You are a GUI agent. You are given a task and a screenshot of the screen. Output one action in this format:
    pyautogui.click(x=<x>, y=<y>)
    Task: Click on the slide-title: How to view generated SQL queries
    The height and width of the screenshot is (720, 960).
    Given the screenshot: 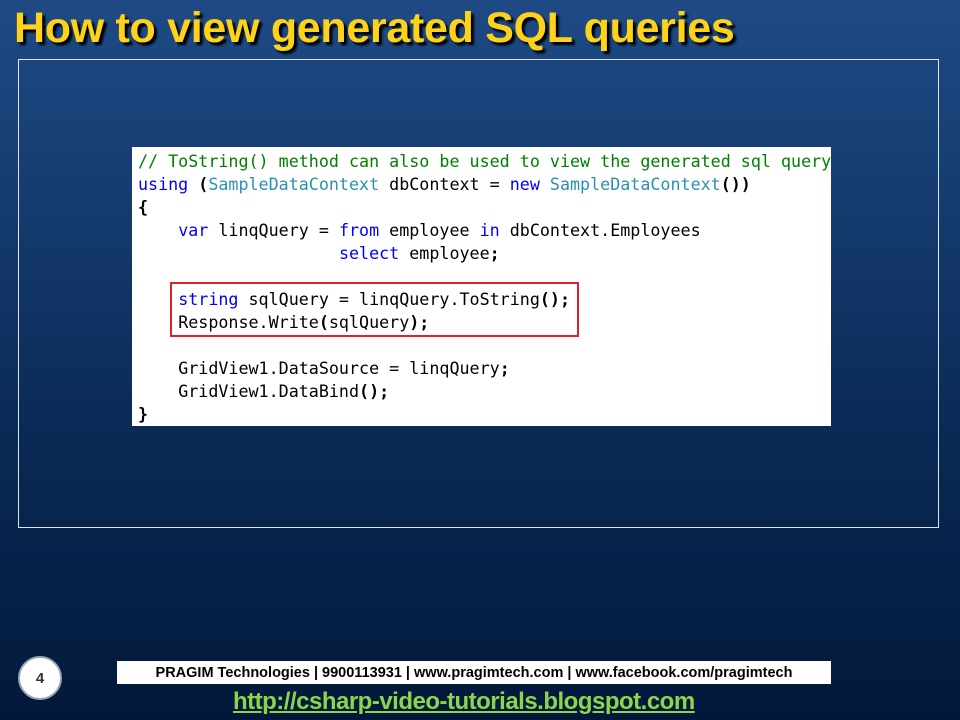 What is the action you would take?
    pyautogui.click(x=374, y=28)
    